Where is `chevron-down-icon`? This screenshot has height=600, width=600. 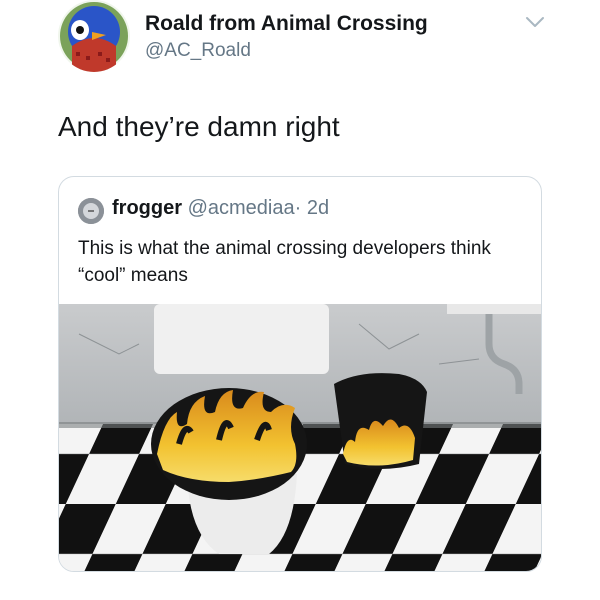 chevron-down-icon is located at coordinates (535, 22).